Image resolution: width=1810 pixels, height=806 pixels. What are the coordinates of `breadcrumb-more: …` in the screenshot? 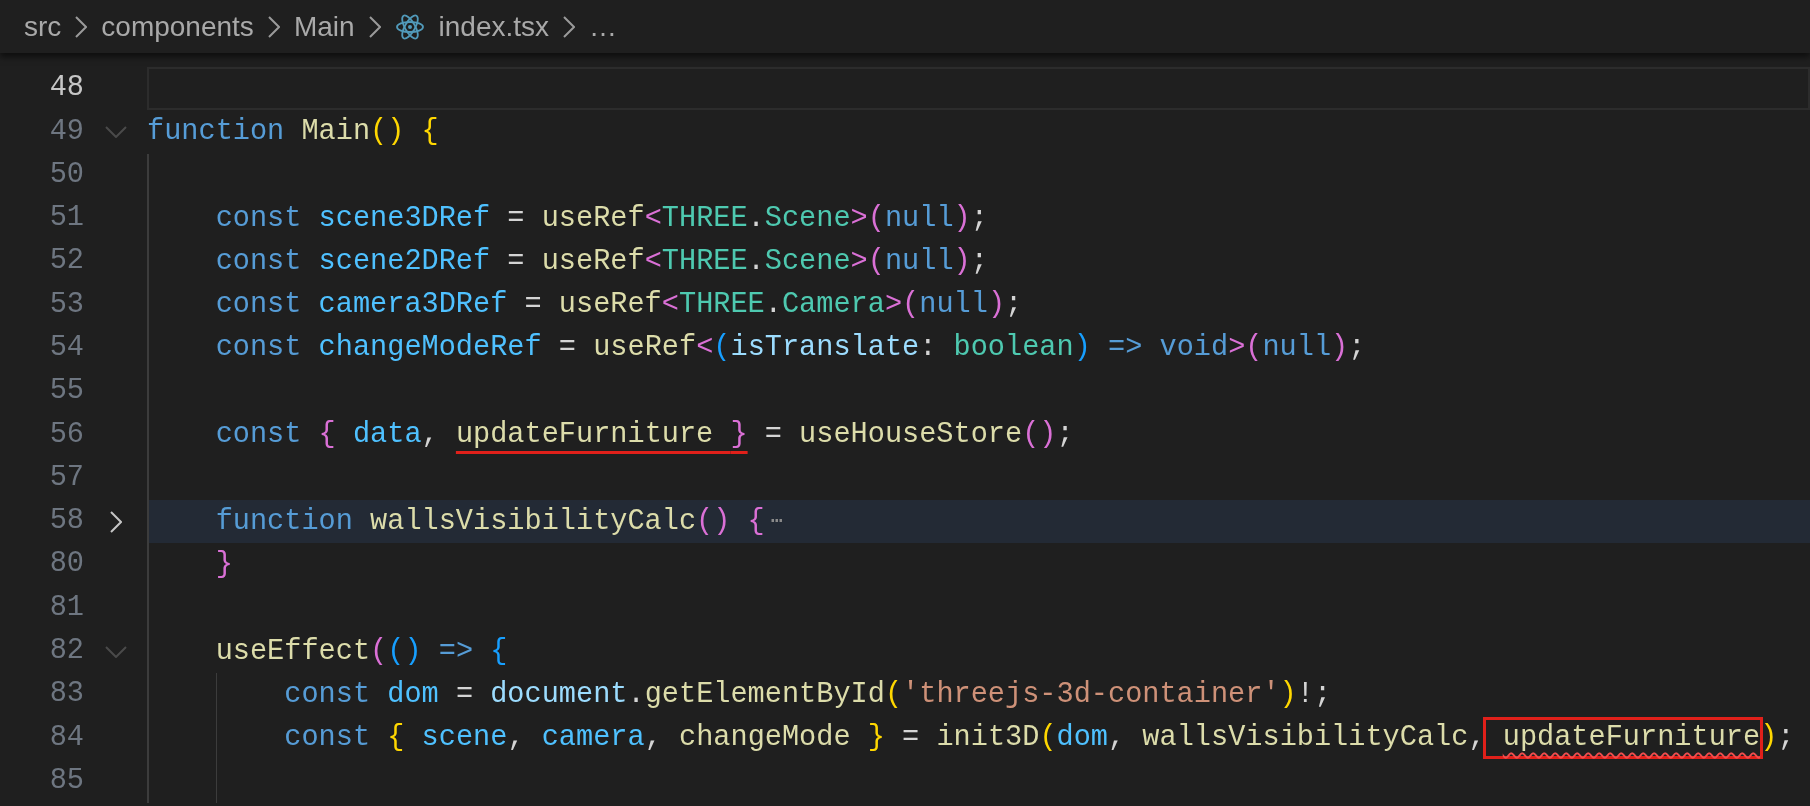 It's located at (603, 26).